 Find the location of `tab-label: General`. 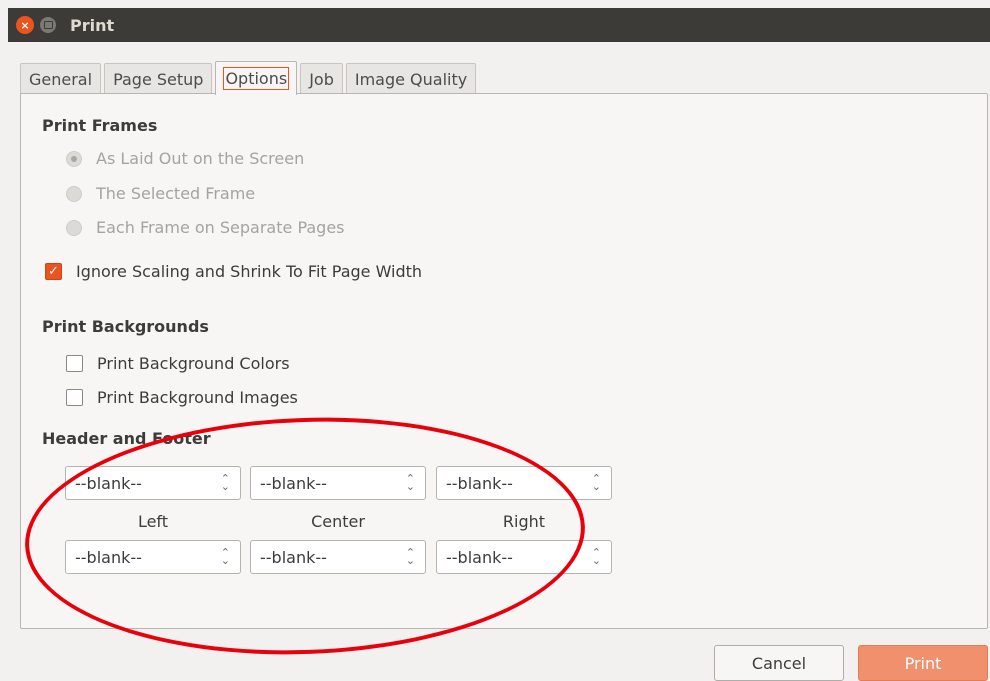

tab-label: General is located at coordinates (61, 79).